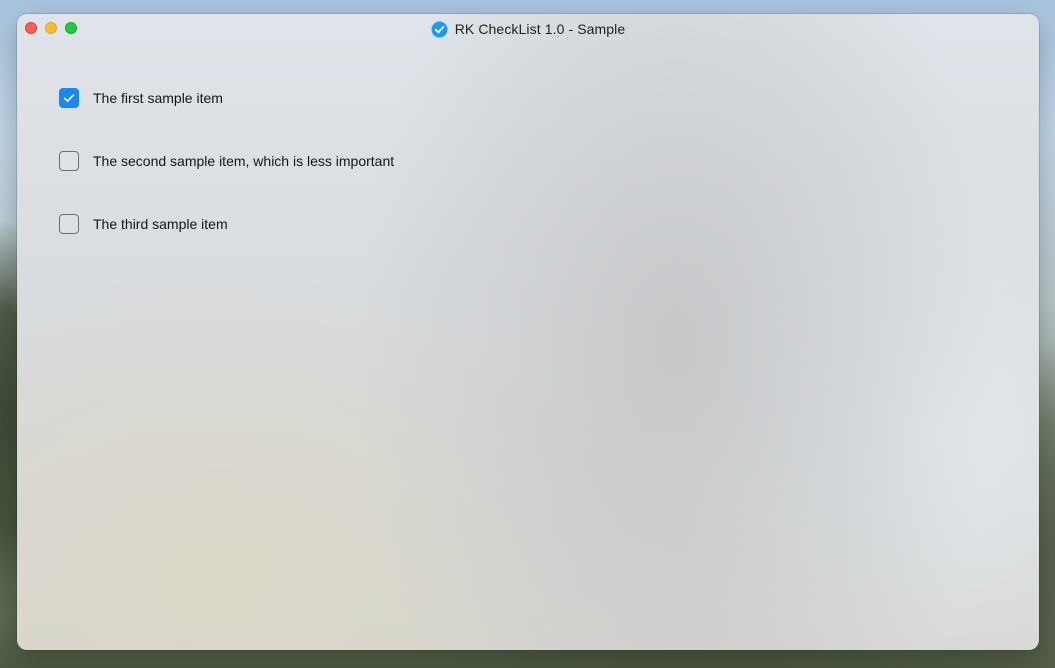 The height and width of the screenshot is (668, 1055). What do you see at coordinates (439, 29) in the screenshot?
I see `checkmark-circle-icon` at bounding box center [439, 29].